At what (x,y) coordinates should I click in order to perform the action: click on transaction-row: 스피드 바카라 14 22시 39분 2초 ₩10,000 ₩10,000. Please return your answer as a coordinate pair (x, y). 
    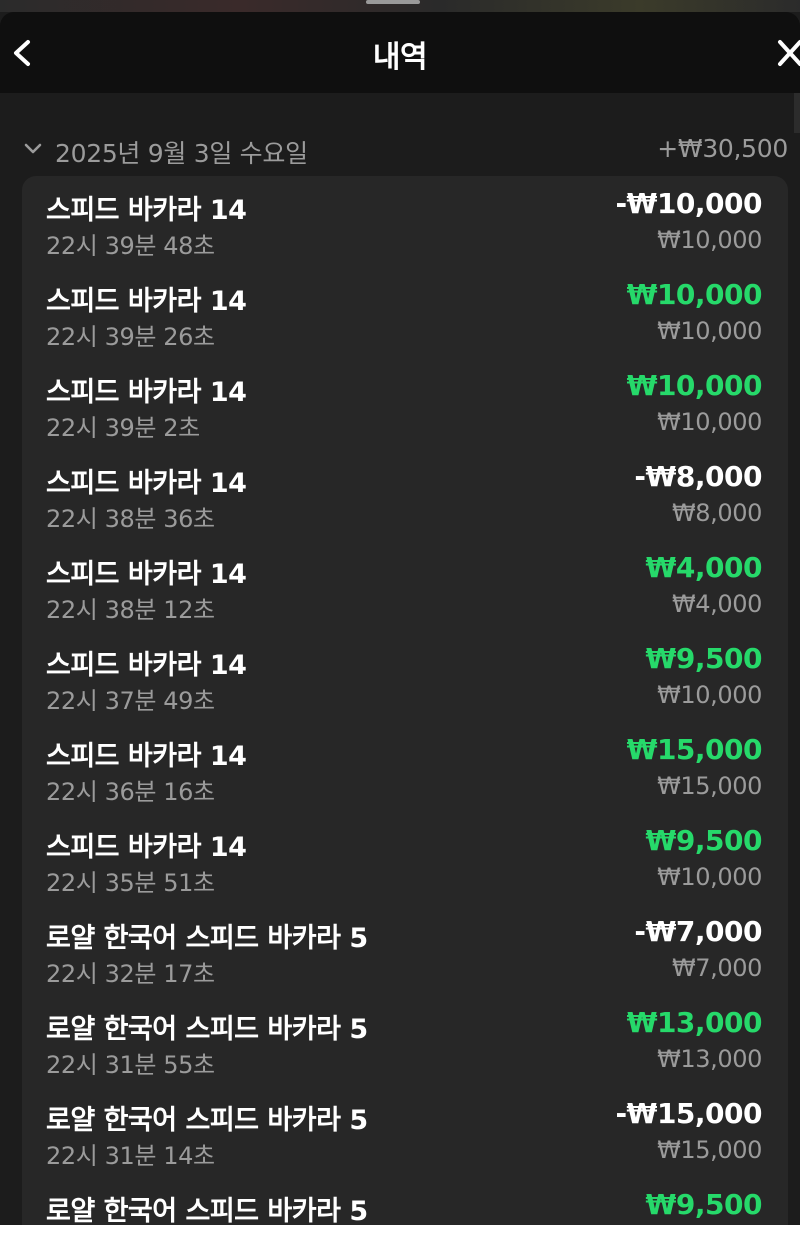
    Looking at the image, I should click on (405, 403).